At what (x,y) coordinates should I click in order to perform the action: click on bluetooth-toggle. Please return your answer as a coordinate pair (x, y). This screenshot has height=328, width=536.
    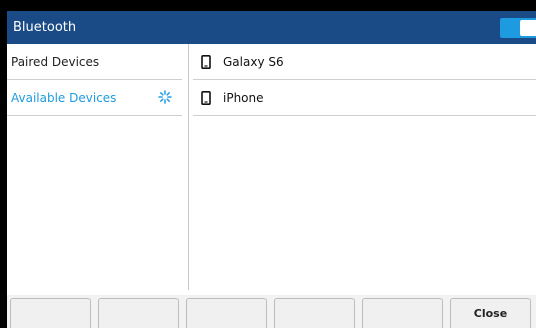
    Looking at the image, I should click on (518, 28).